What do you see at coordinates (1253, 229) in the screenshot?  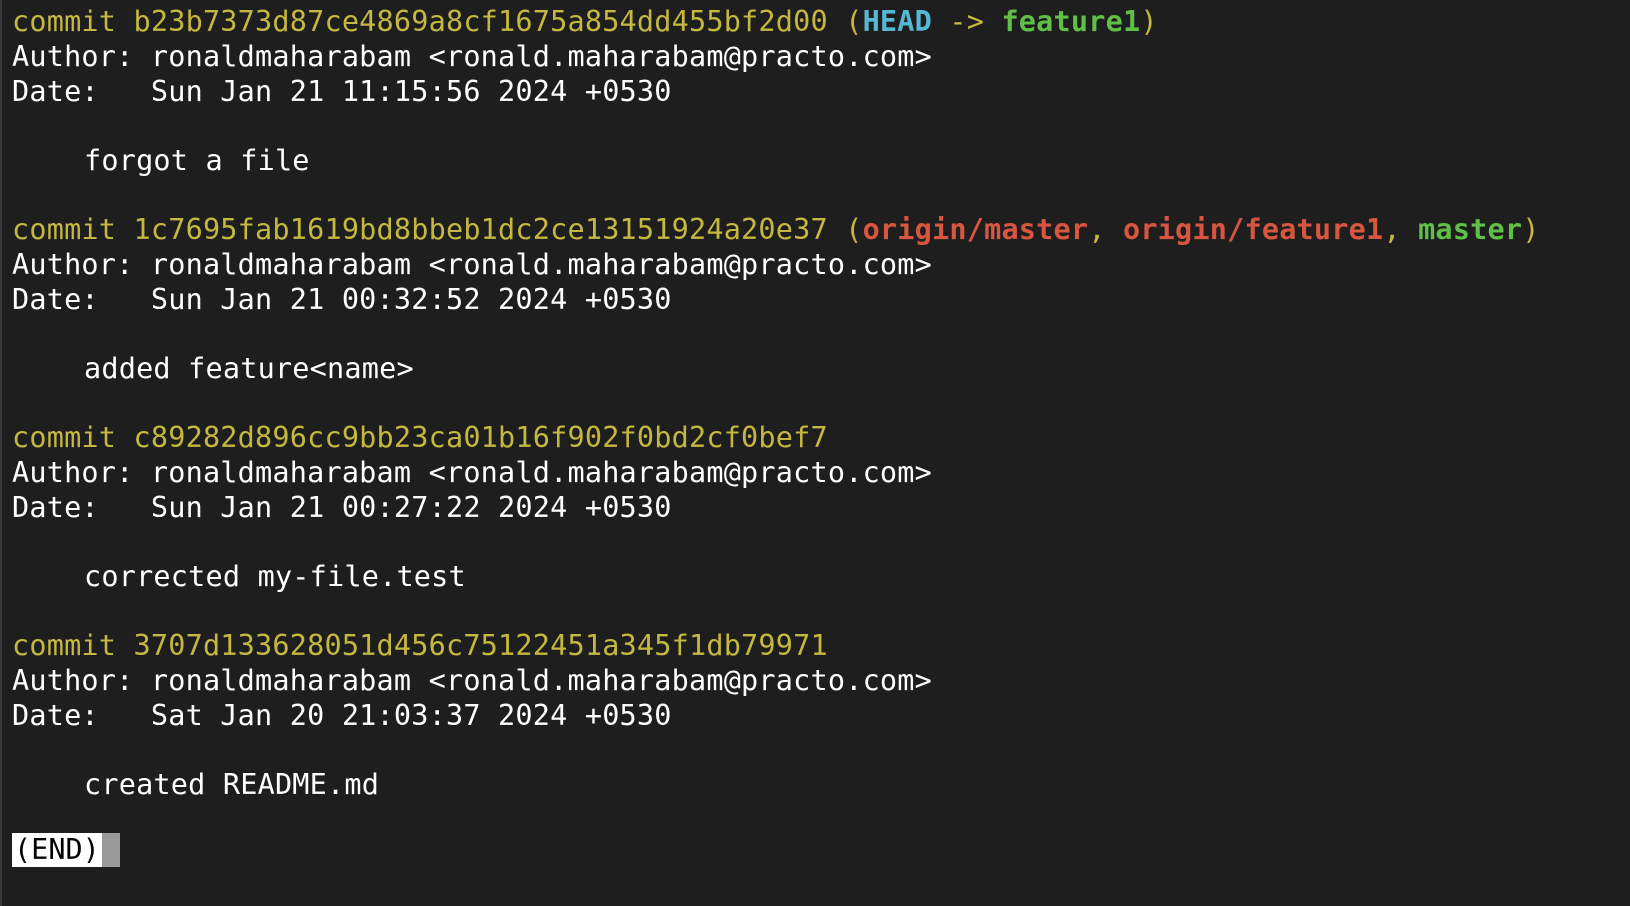 I see `remote-branch-ref: origin/feature1` at bounding box center [1253, 229].